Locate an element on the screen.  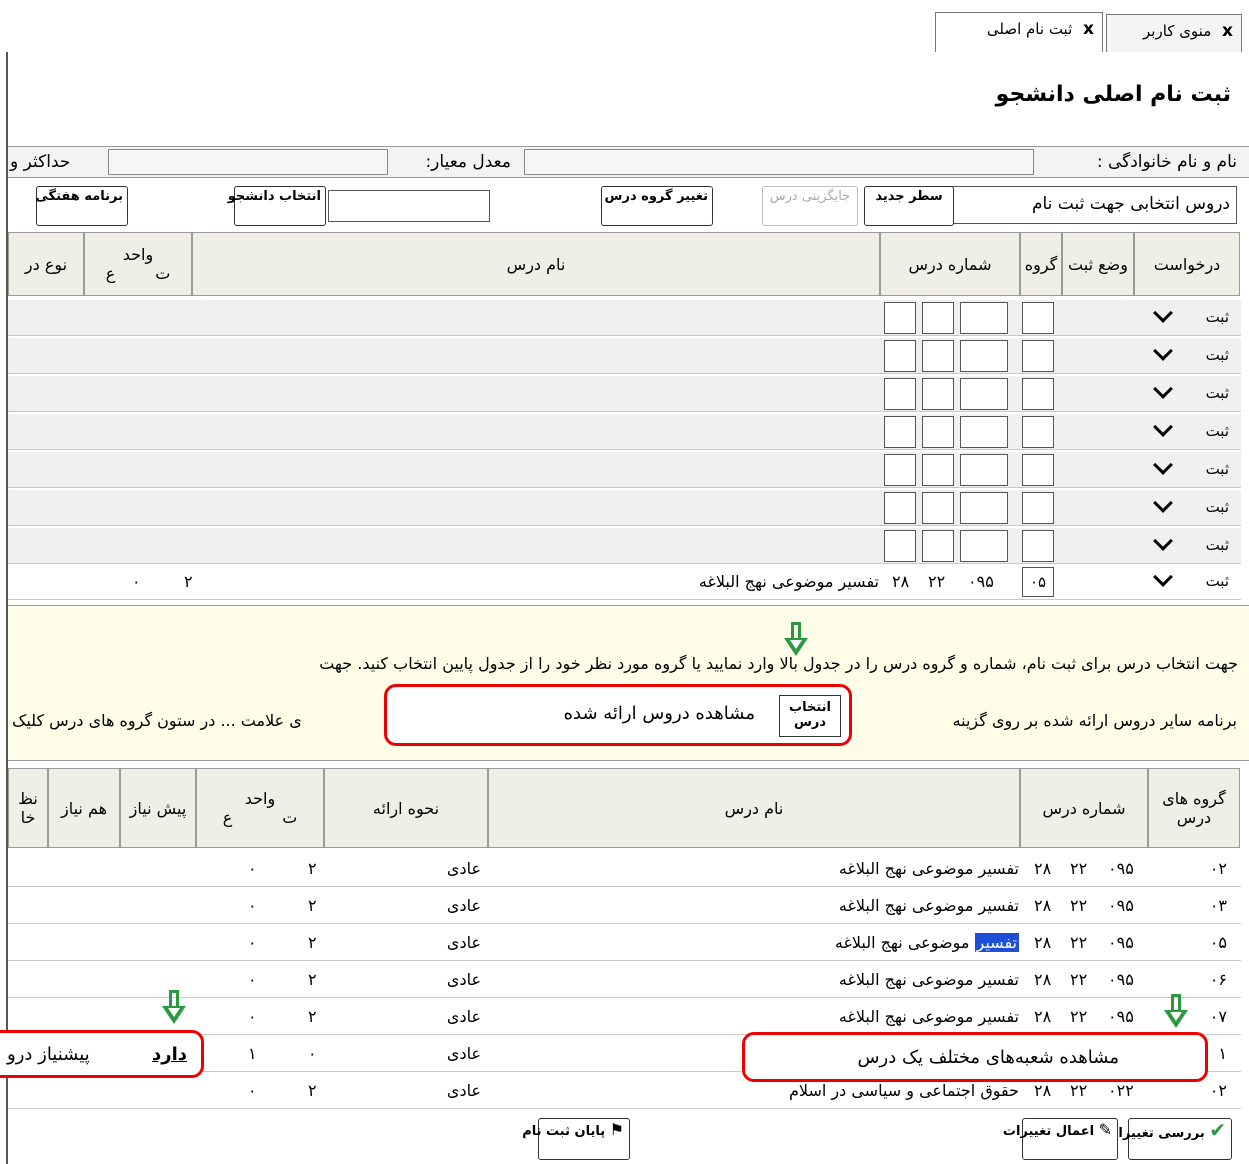
select-student-button: انتخاب دانشجو is located at coordinates (277, 206).